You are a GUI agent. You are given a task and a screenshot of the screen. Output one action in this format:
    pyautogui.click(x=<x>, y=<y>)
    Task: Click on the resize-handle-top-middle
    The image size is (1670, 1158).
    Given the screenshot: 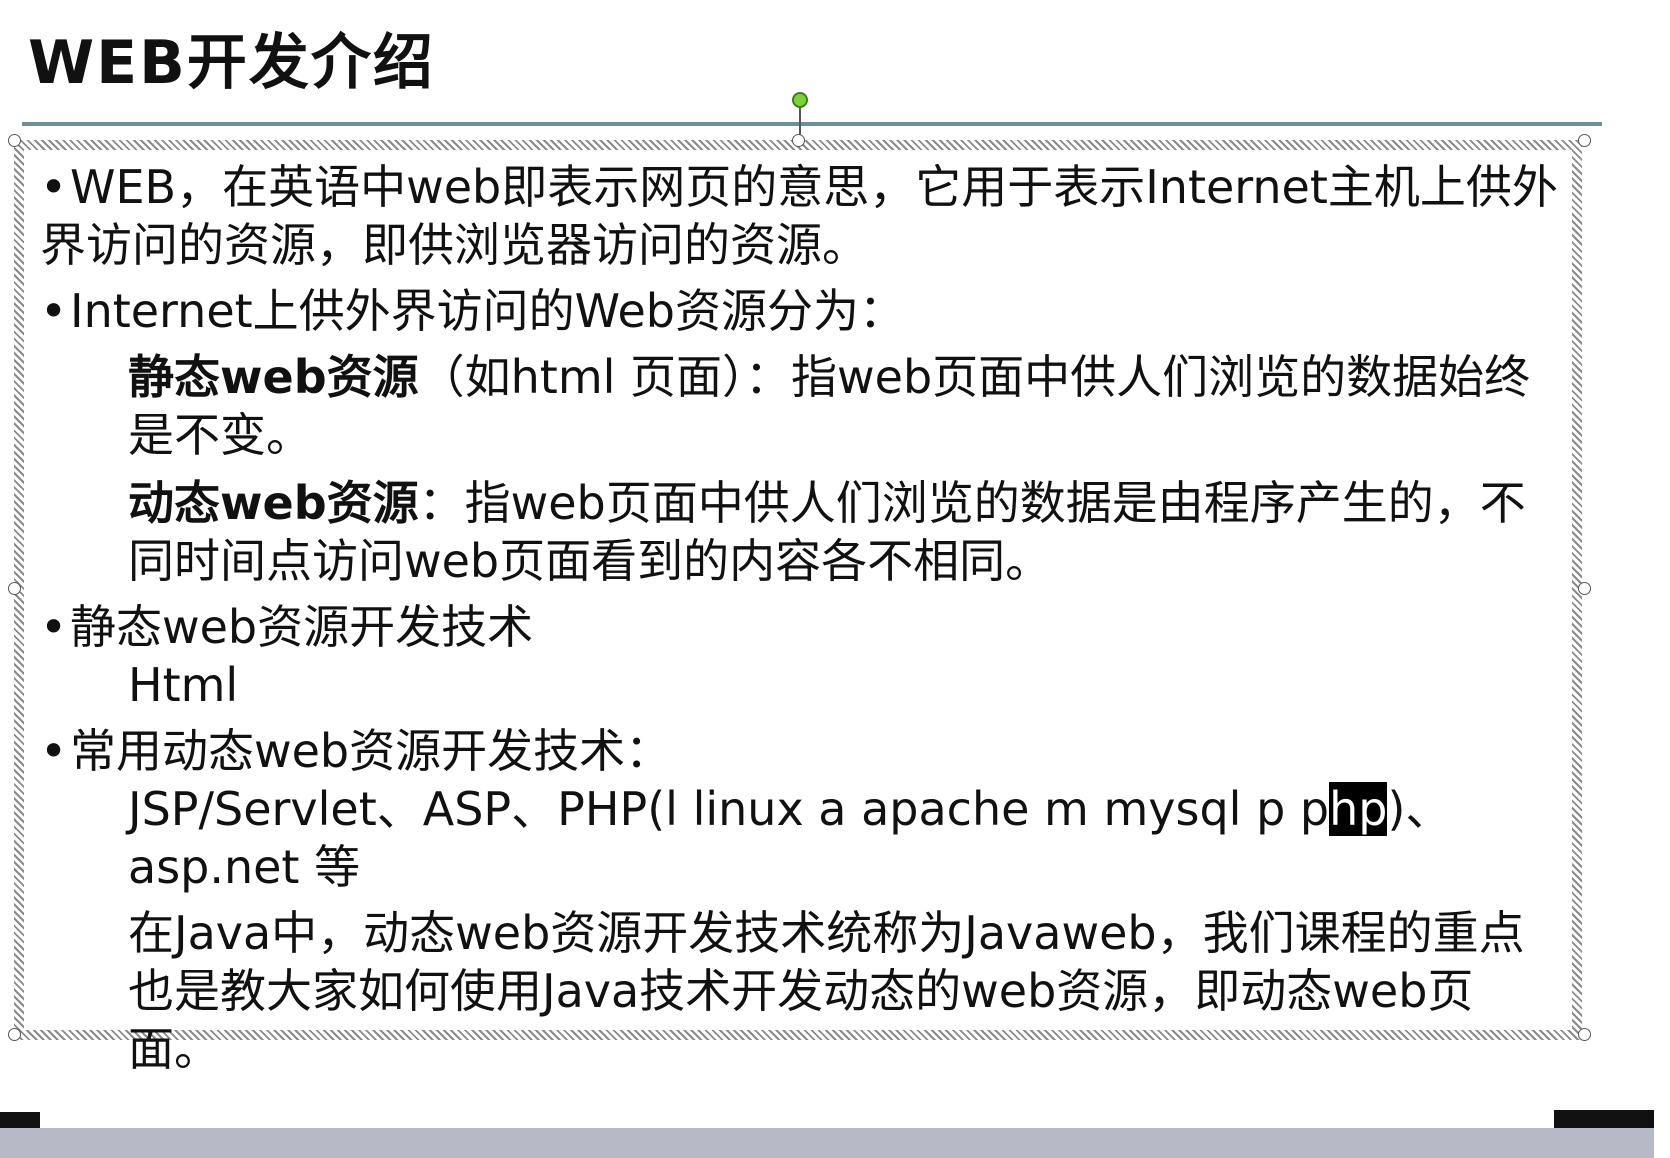 What is the action you would take?
    pyautogui.click(x=798, y=140)
    